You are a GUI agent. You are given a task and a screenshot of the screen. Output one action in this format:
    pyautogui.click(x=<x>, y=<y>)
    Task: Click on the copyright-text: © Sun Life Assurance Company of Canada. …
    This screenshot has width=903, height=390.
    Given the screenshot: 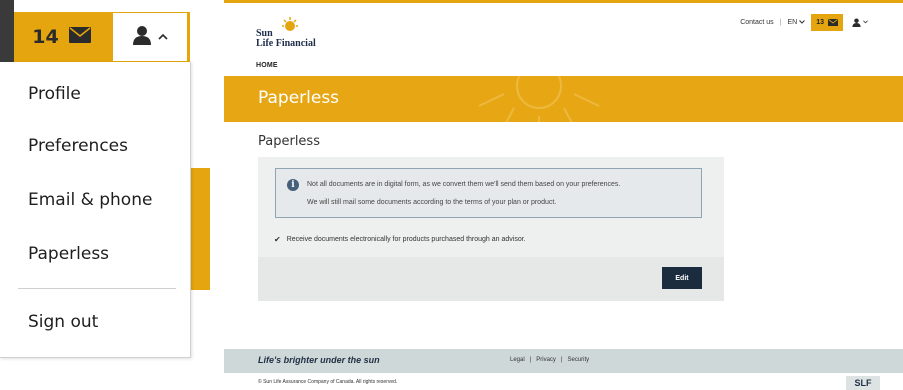 What is the action you would take?
    pyautogui.click(x=328, y=382)
    